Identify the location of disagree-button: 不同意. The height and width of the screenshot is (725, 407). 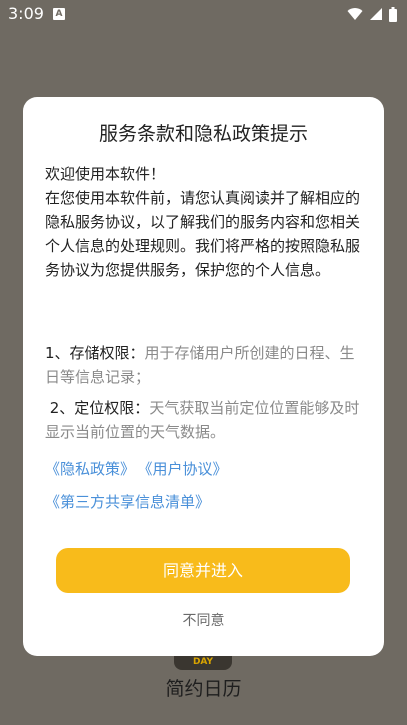
(203, 621).